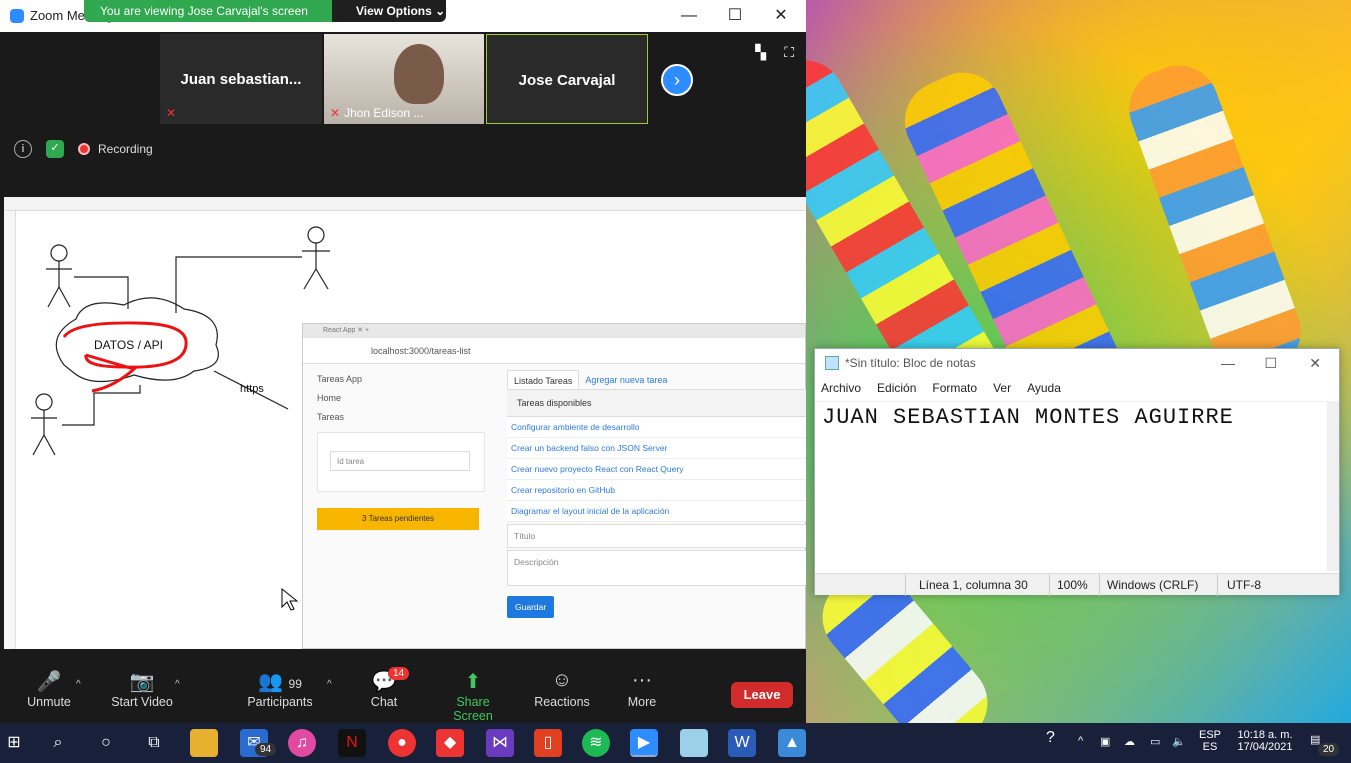 This screenshot has width=1351, height=763. What do you see at coordinates (280, 682) in the screenshot?
I see `participants-icon: 👥 99` at bounding box center [280, 682].